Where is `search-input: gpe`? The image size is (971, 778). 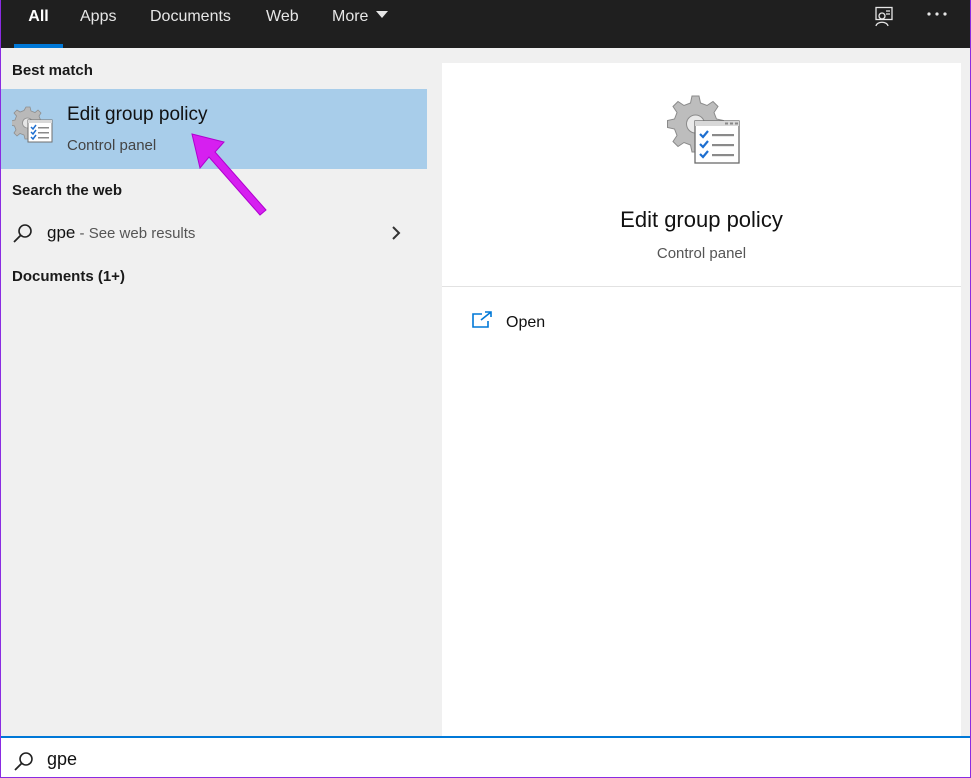 search-input: gpe is located at coordinates (62, 759).